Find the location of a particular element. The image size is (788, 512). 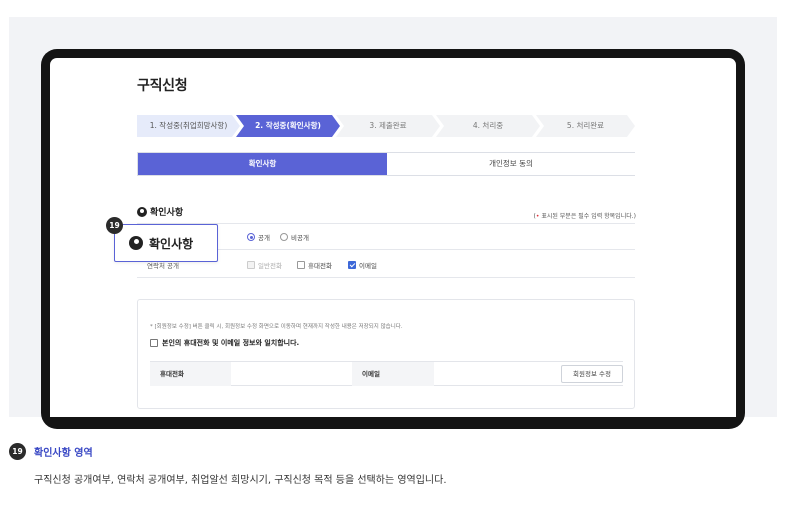

confirm-checkbox: 본인의 휴대전화 및 이메일 정보와 일치합니다. is located at coordinates (224, 343).